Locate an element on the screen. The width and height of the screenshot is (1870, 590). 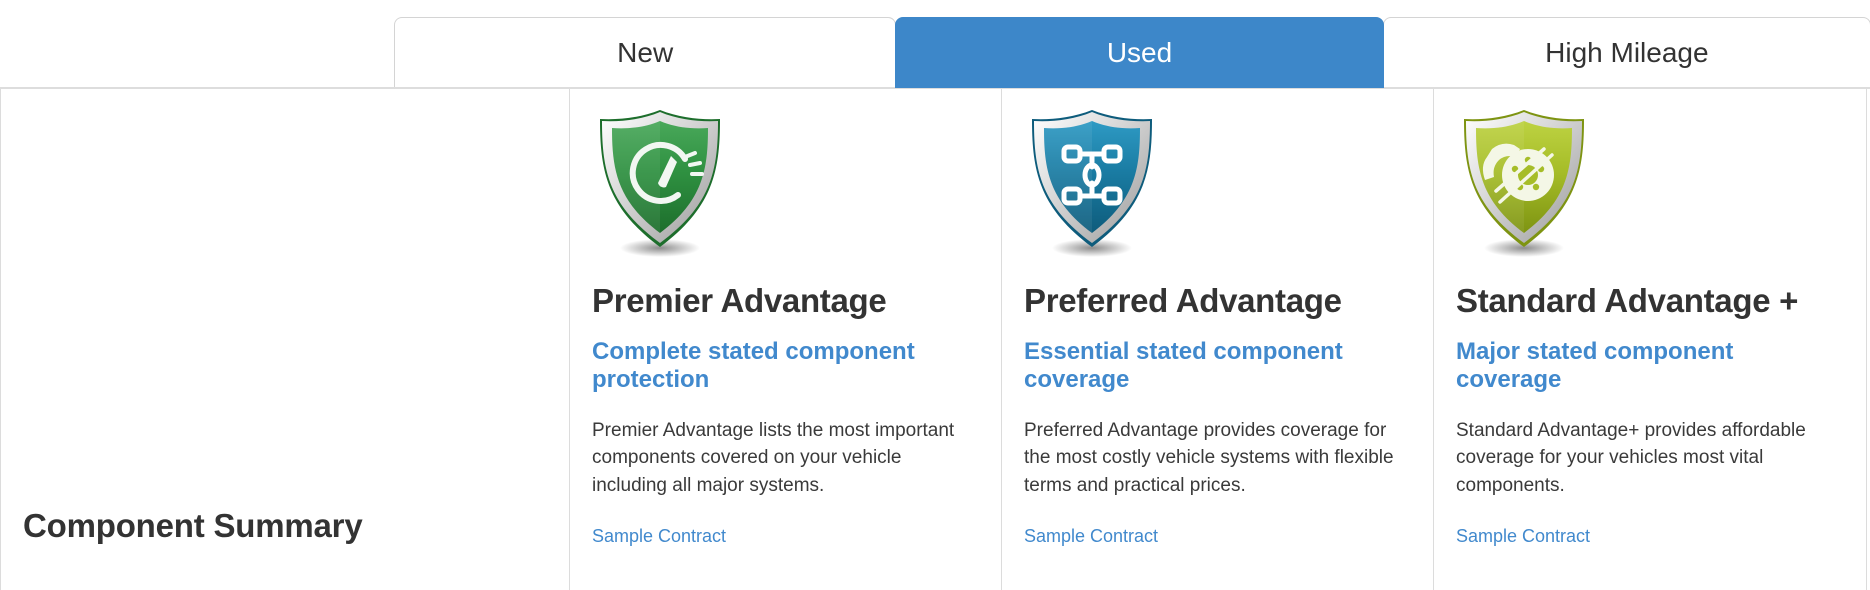
plan-tagline-standard: Major stated component coverage is located at coordinates (1595, 365).